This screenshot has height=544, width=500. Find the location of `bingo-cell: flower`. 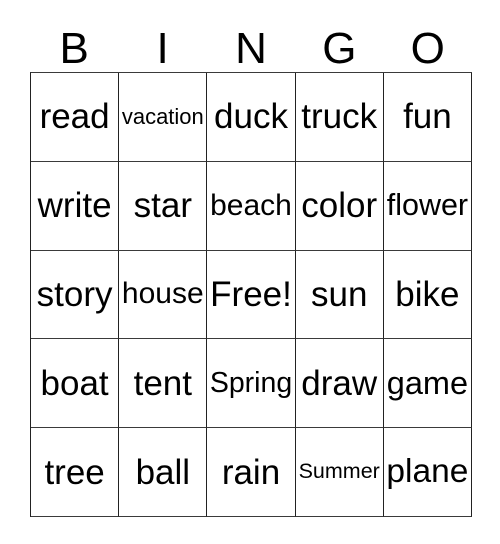

bingo-cell: flower is located at coordinates (428, 206).